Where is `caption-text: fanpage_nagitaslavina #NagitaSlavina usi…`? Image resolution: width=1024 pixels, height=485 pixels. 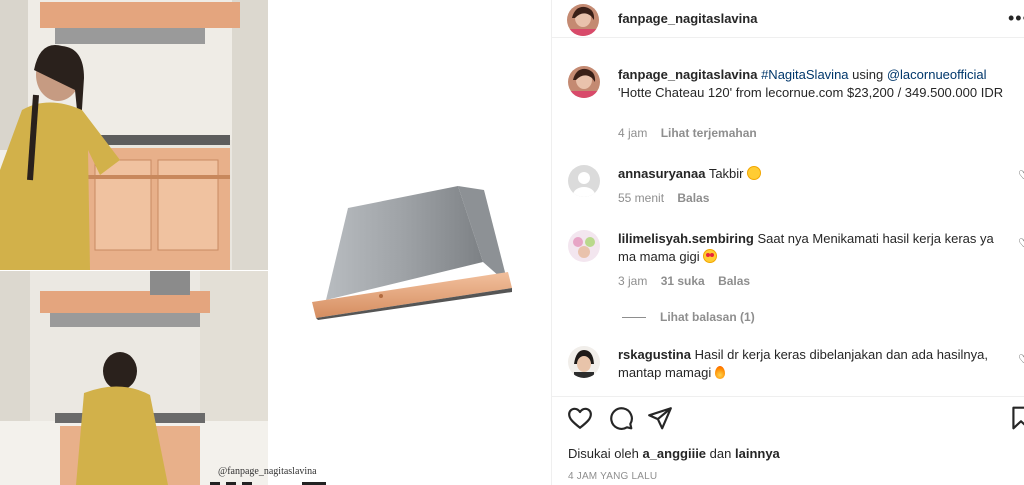
caption-text: fanpage_nagitaslavina #NagitaSlavina usi… is located at coordinates (813, 84).